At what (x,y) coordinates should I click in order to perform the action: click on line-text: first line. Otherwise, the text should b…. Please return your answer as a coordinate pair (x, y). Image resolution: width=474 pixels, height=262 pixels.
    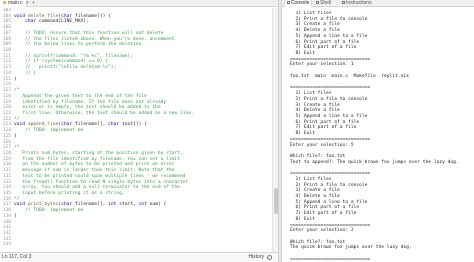
    Looking at the image, I should click on (104, 113).